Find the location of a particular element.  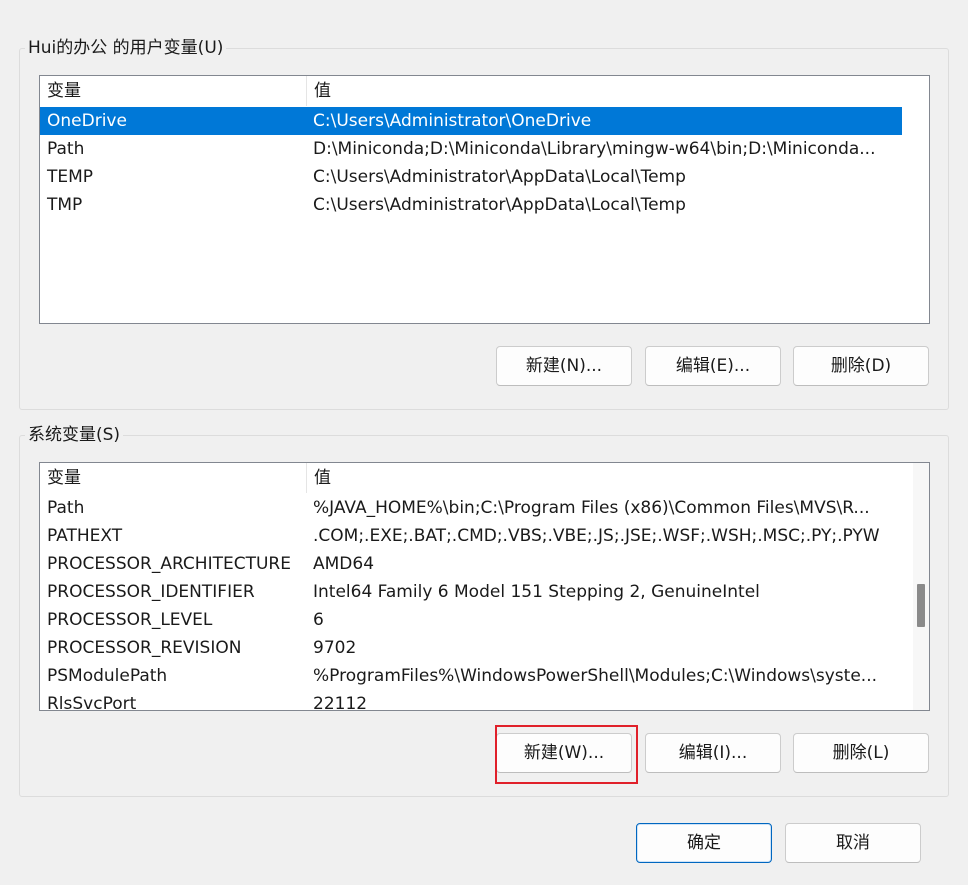

variable-name: TMP is located at coordinates (65, 205).